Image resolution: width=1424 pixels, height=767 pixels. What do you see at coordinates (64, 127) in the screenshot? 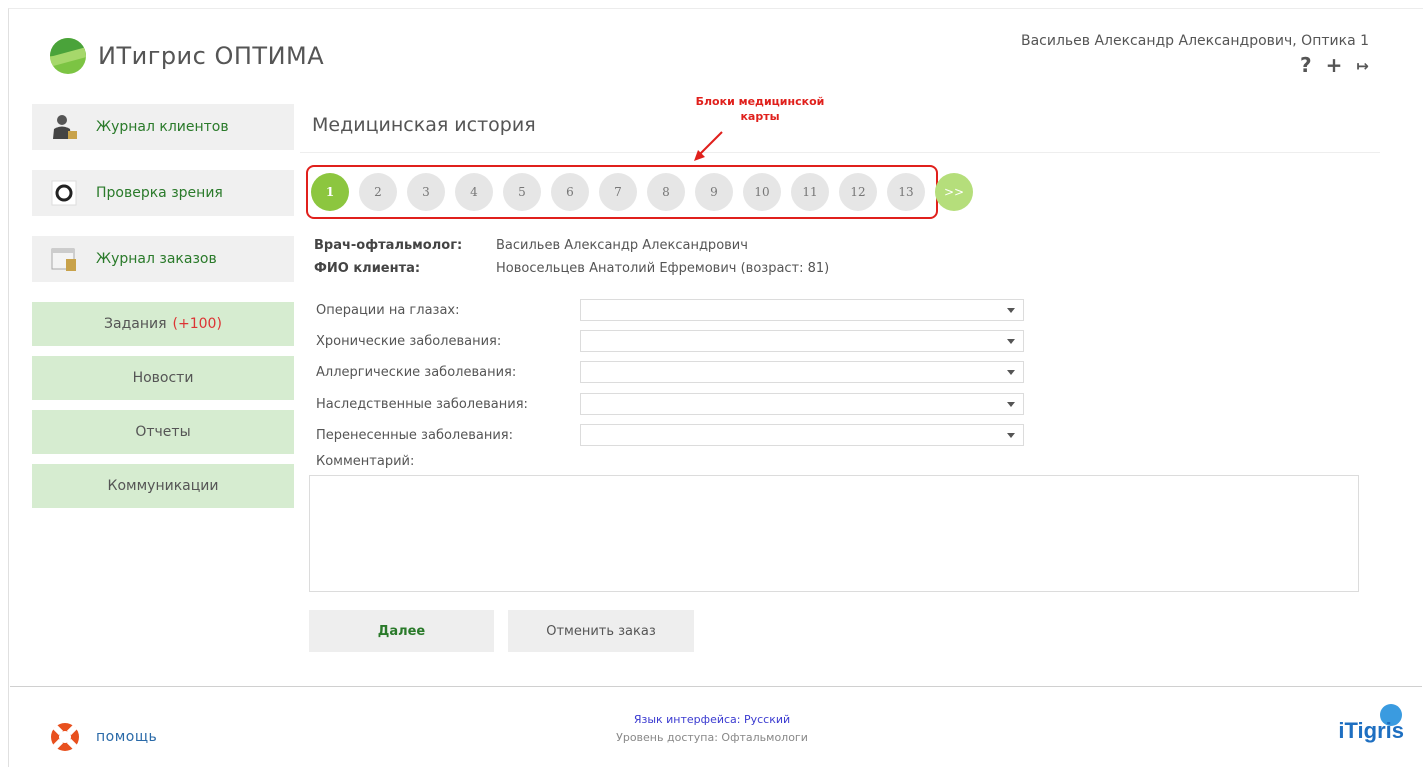
I see `client-journal-icon` at bounding box center [64, 127].